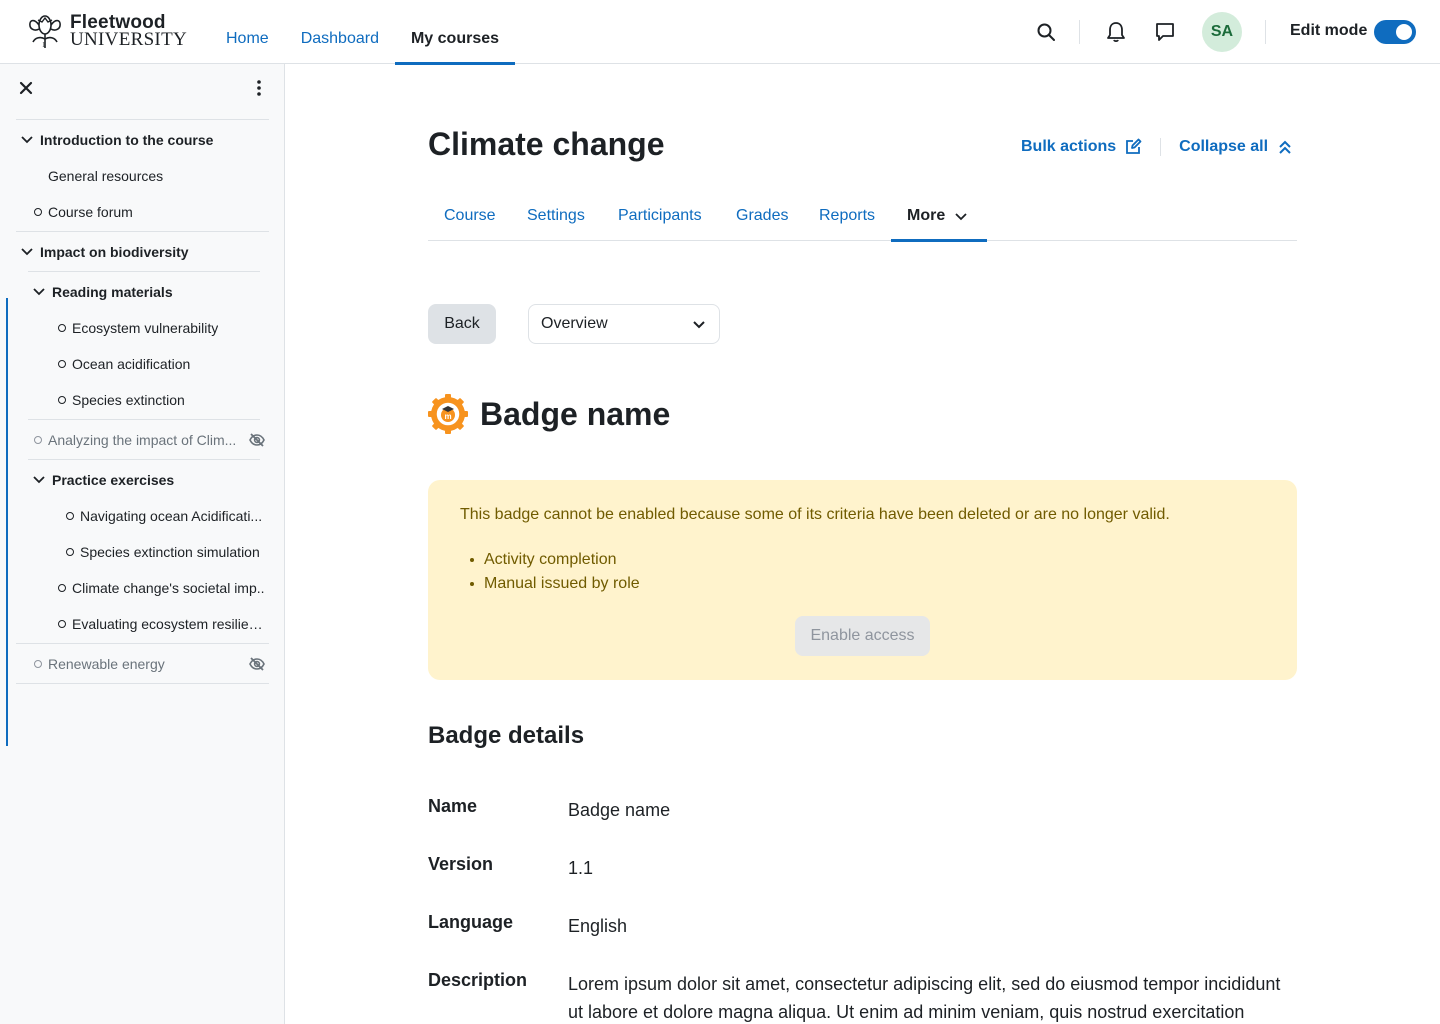 This screenshot has width=1440, height=1024. I want to click on detail-value: Badge name, so click(619, 810).